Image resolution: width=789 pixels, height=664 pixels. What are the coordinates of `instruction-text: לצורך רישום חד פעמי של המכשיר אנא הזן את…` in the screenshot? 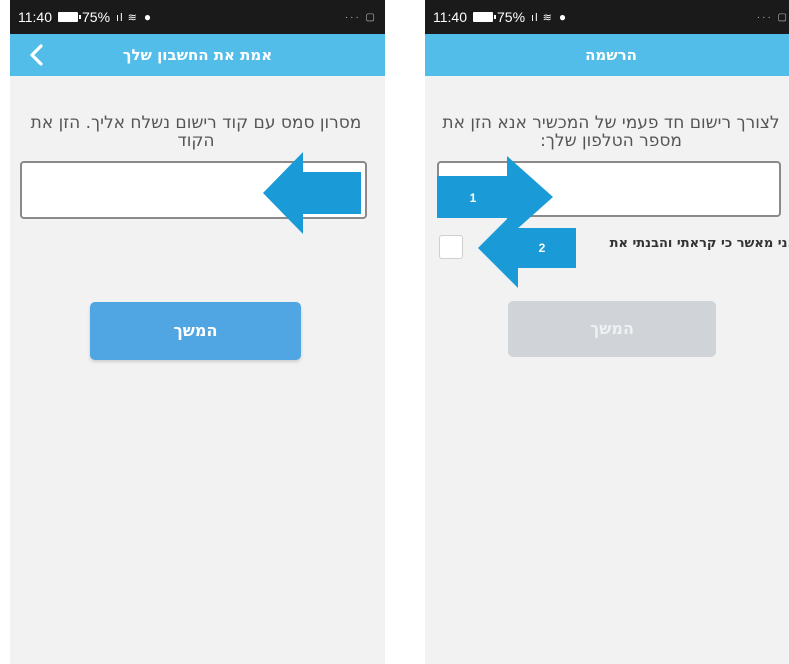 It's located at (611, 132).